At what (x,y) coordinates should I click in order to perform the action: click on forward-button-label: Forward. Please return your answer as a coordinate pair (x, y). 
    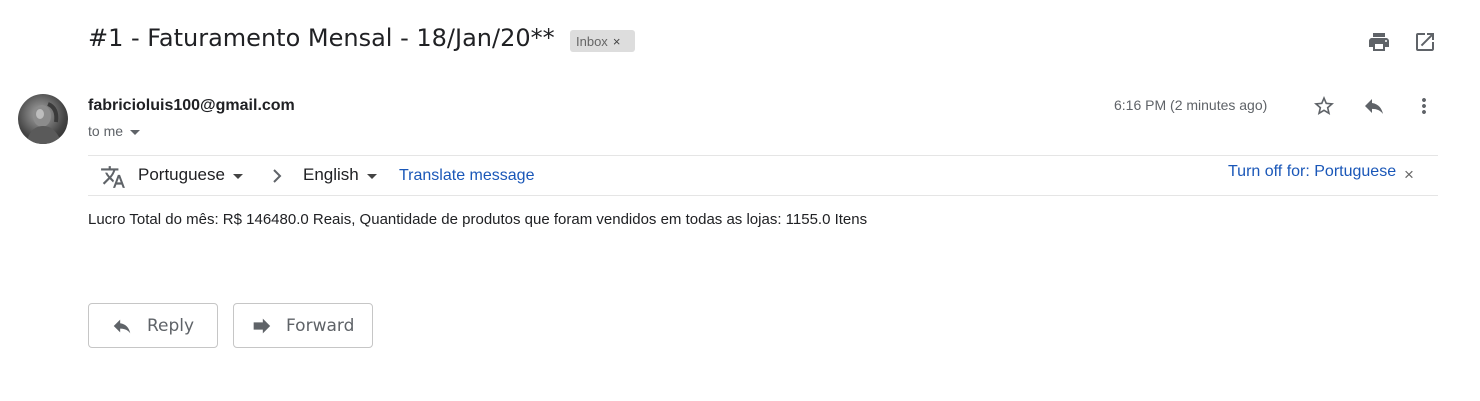
    Looking at the image, I should click on (320, 325).